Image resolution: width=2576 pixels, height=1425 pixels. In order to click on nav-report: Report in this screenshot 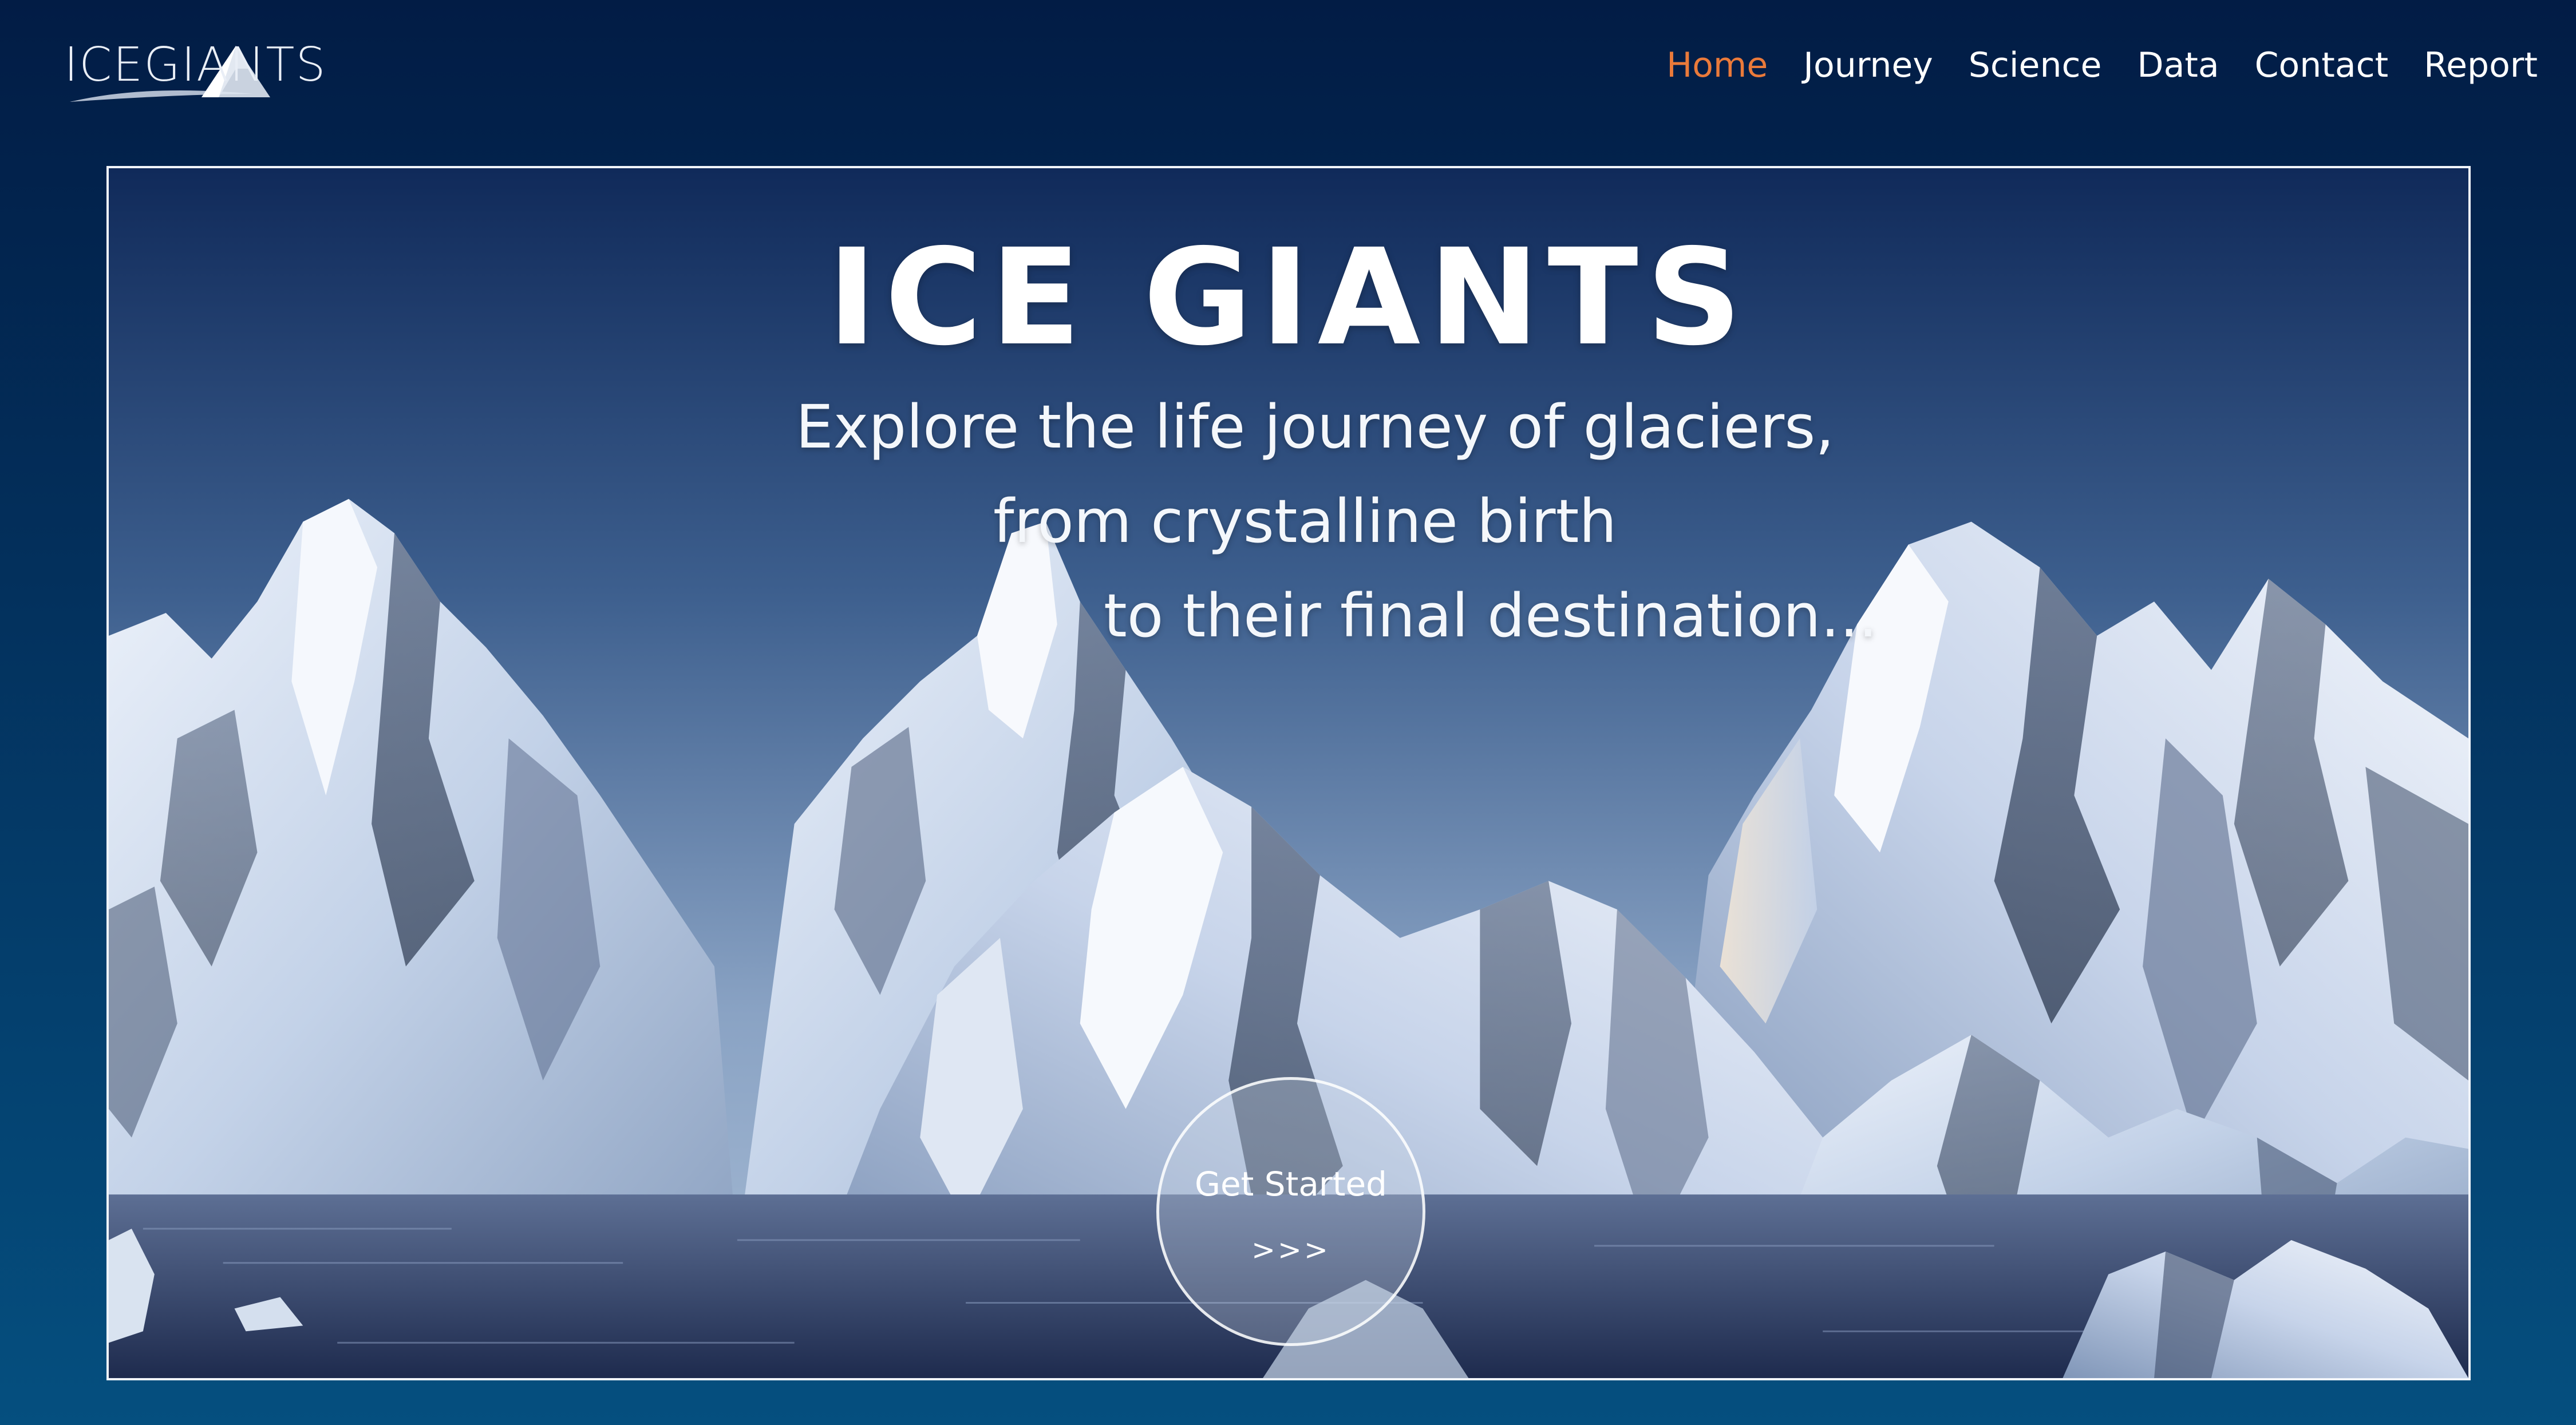, I will do `click(2480, 65)`.